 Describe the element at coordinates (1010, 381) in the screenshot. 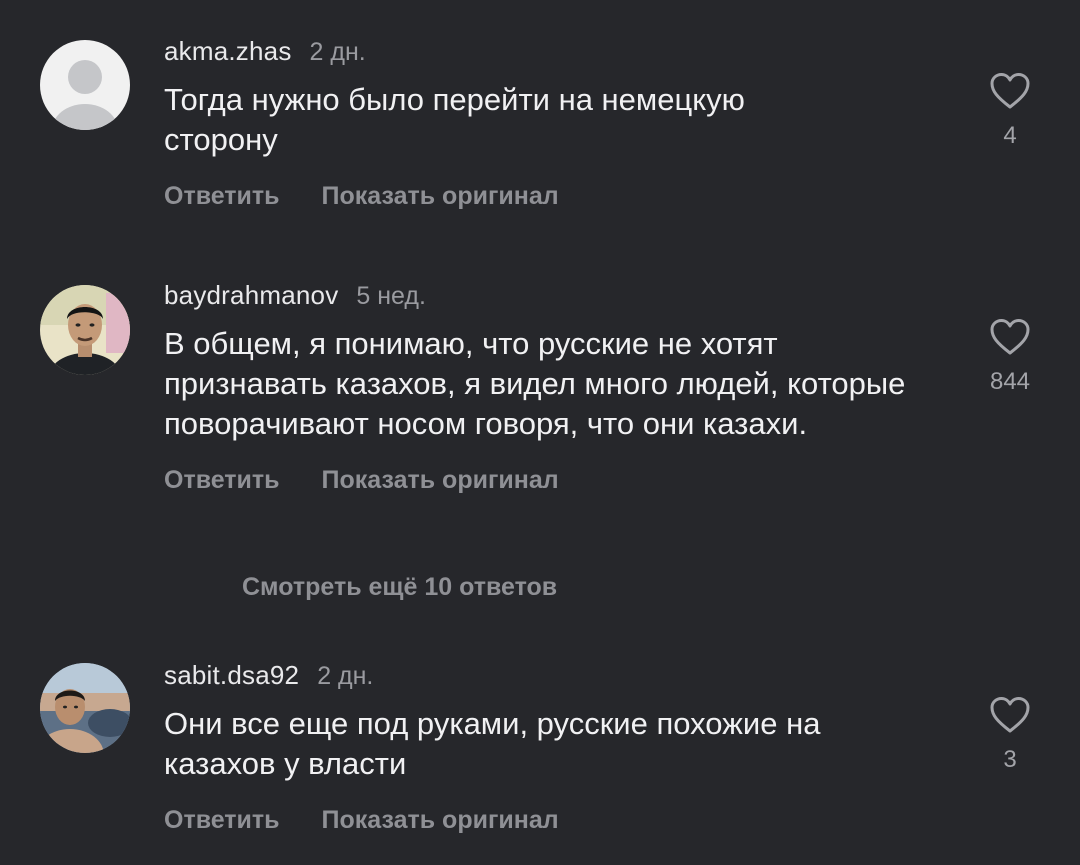

I see `like-count: 844` at that location.